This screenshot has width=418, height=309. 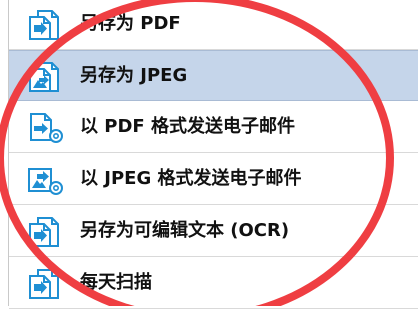 I want to click on email-pdf-icon, so click(x=45, y=128).